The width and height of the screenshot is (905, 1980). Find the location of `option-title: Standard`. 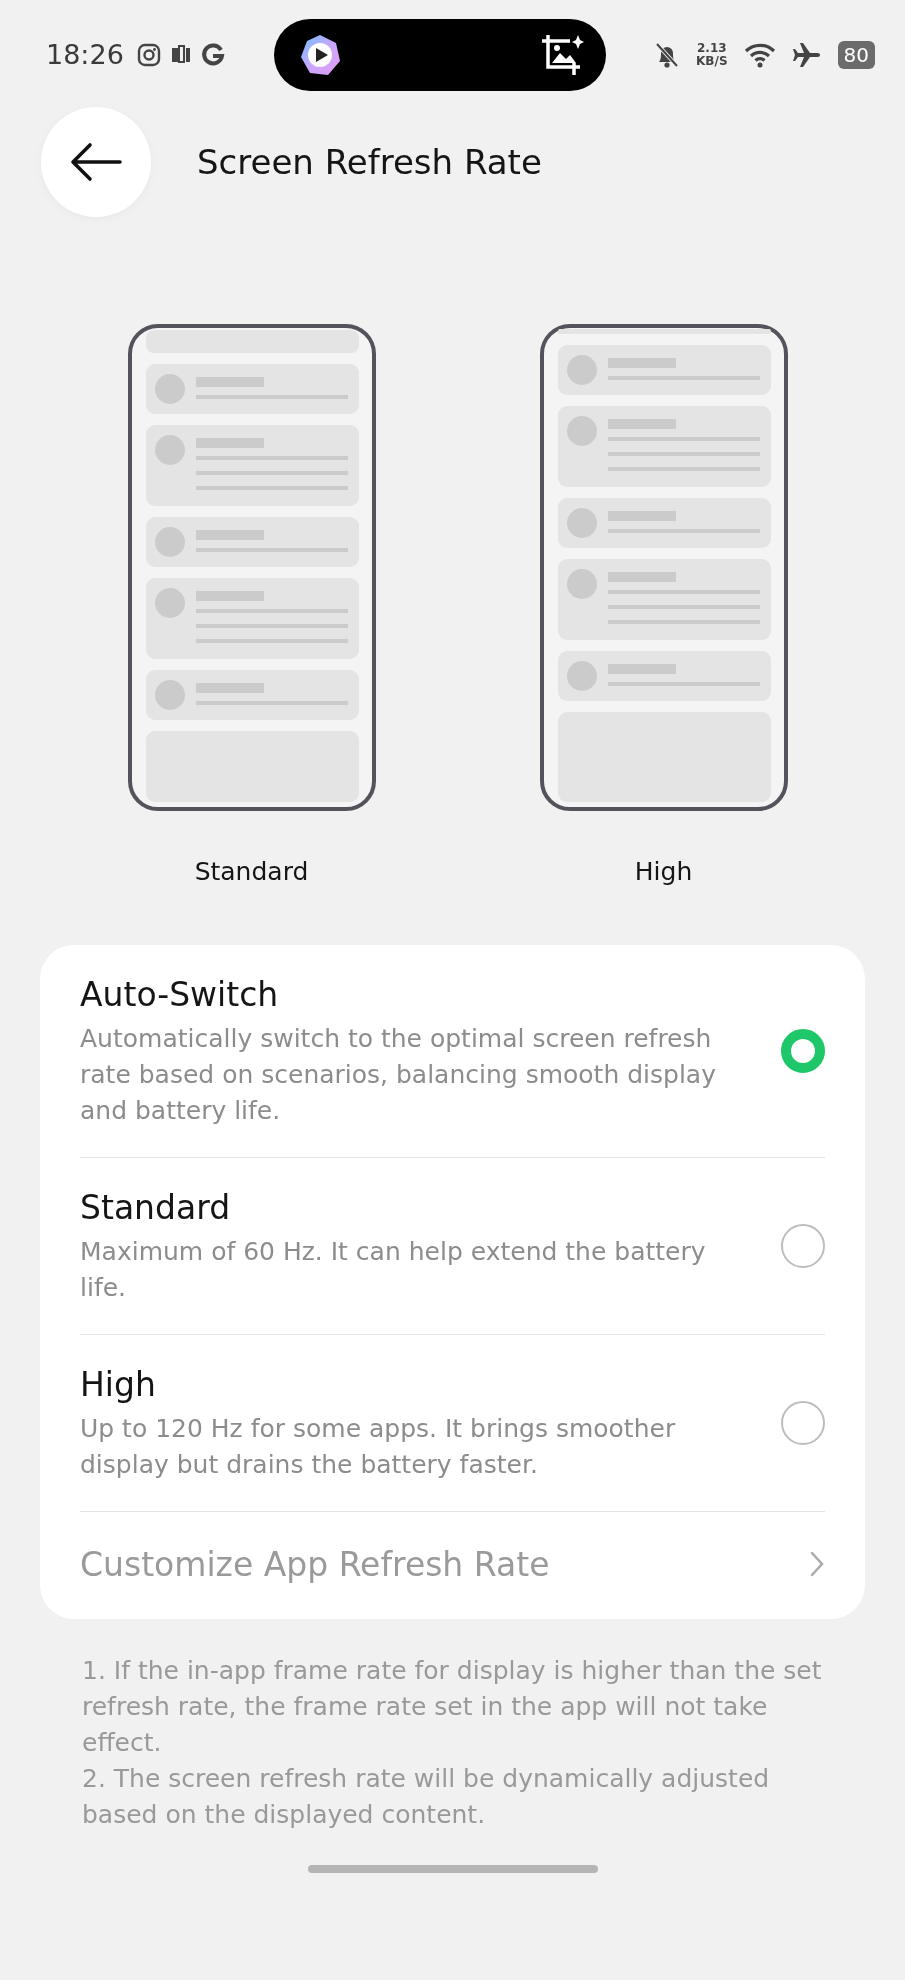

option-title: Standard is located at coordinates (156, 1207).